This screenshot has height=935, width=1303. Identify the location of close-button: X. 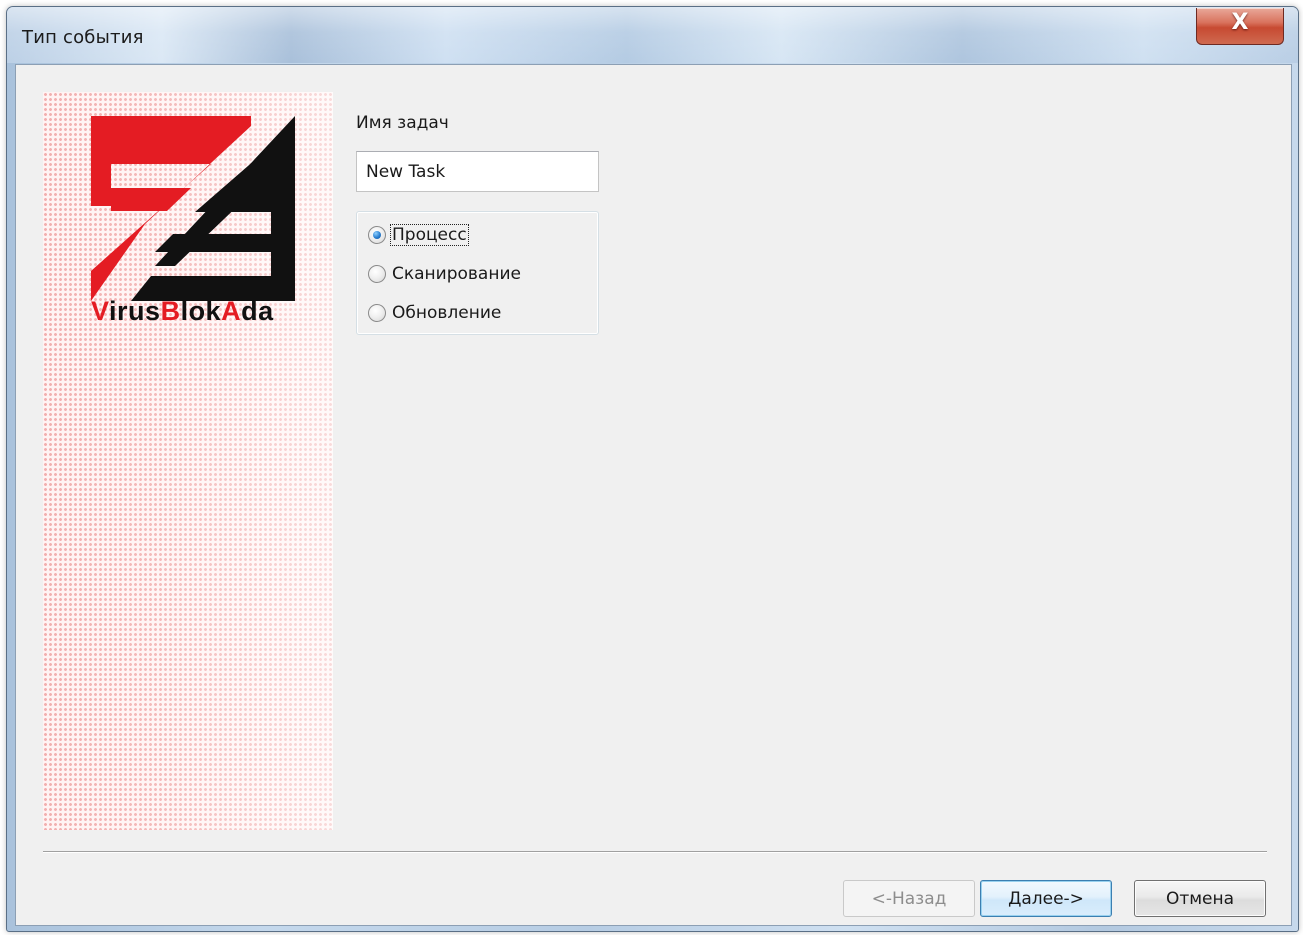
(1240, 26).